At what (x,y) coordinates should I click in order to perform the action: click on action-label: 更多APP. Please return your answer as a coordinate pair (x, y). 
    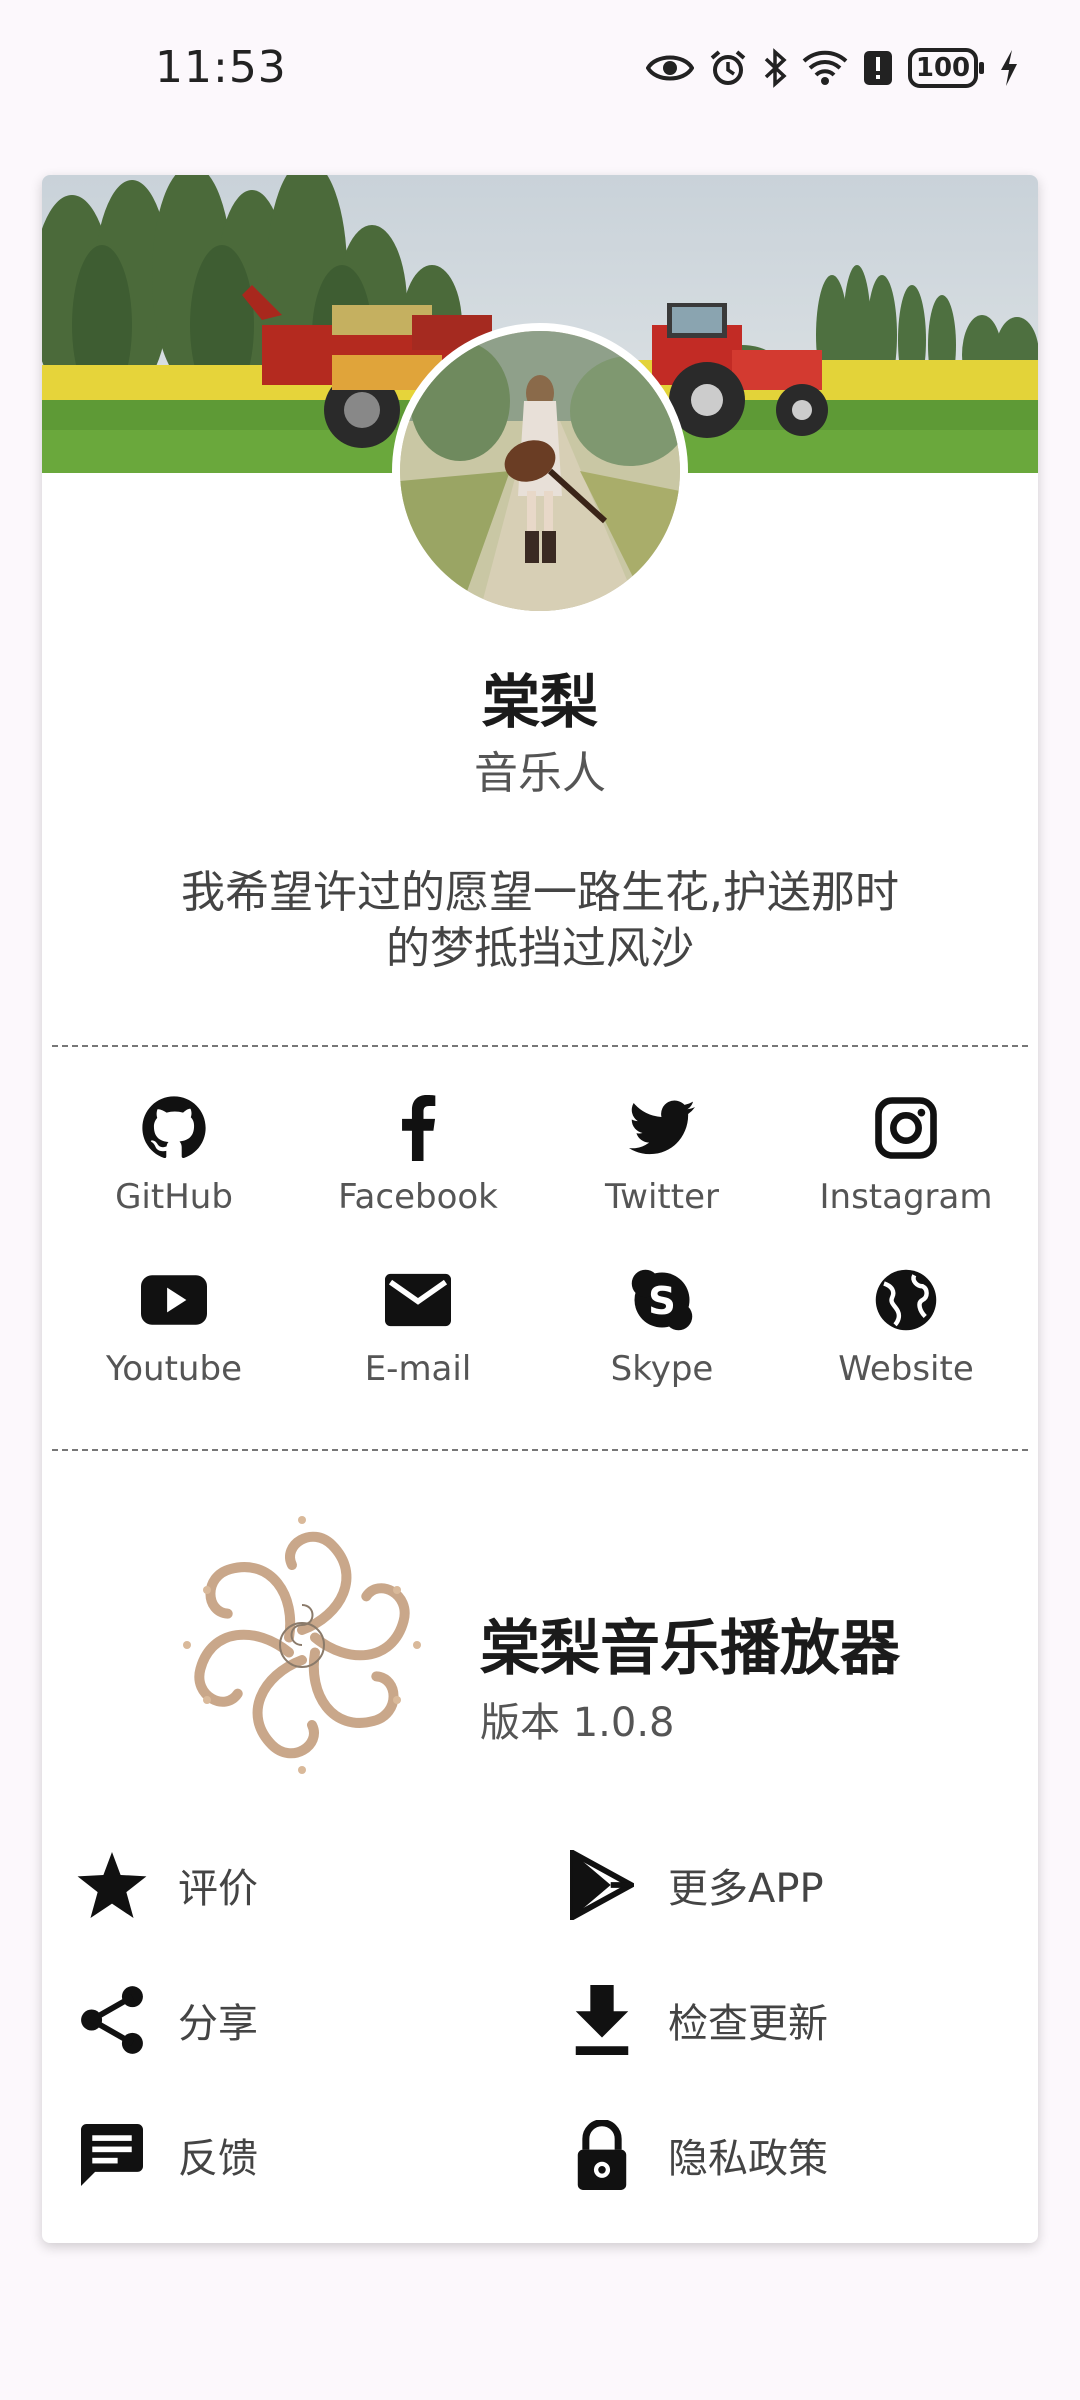
    Looking at the image, I should click on (746, 1889).